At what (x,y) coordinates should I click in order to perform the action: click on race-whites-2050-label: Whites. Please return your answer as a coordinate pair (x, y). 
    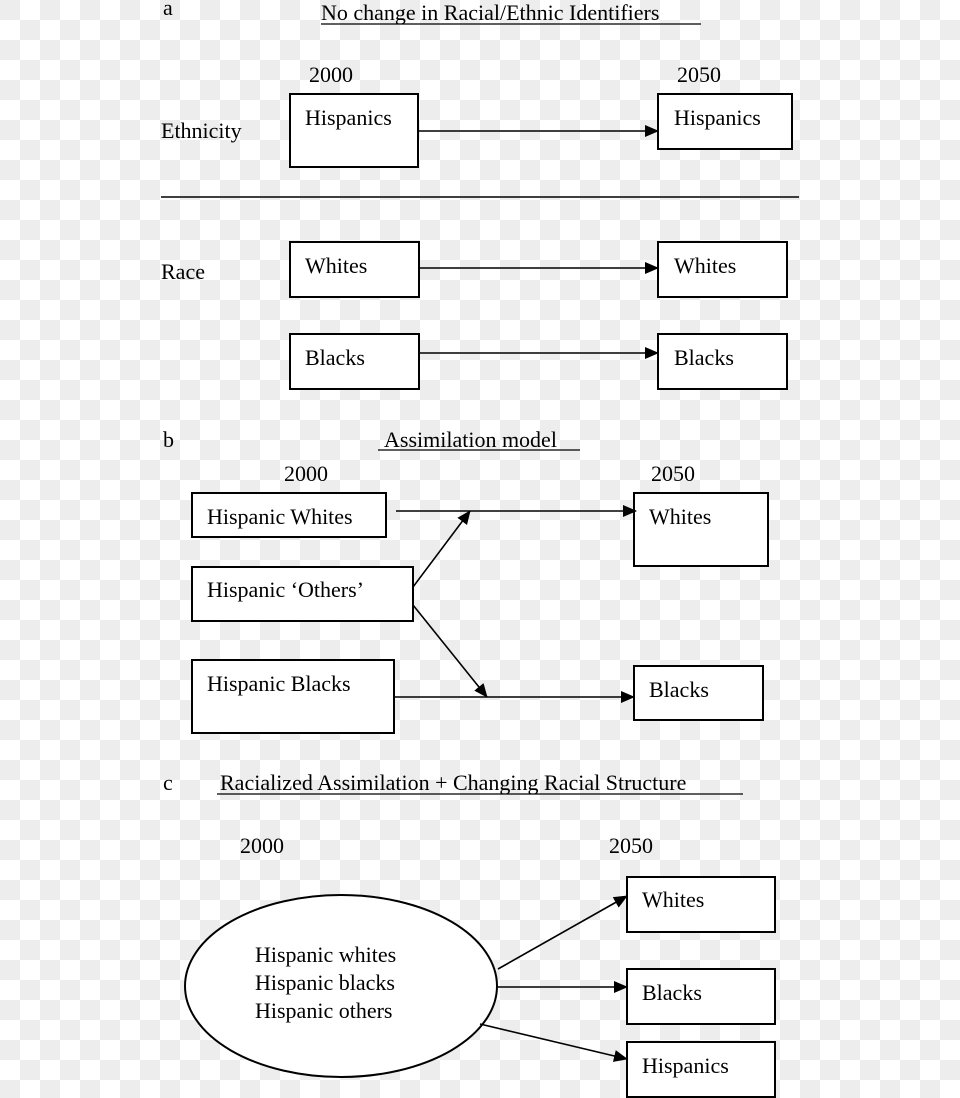
    Looking at the image, I should click on (705, 265).